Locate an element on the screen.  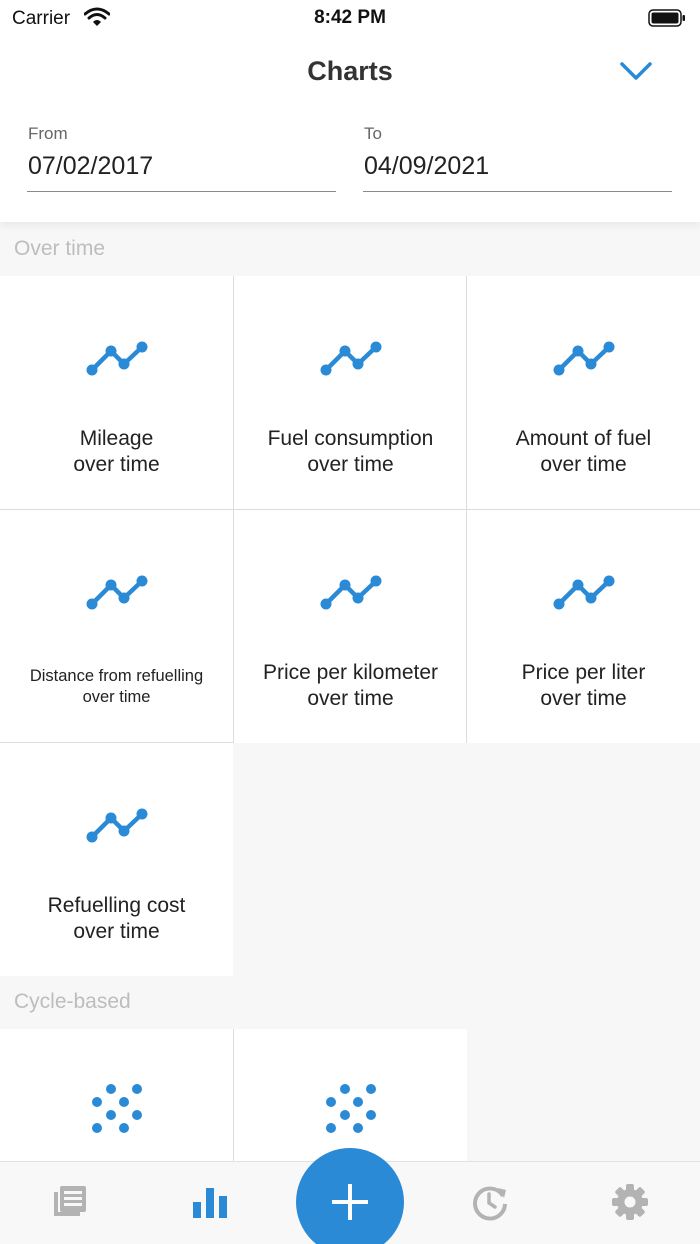
tile-label: Refuelling cost over time is located at coordinates (116, 918).